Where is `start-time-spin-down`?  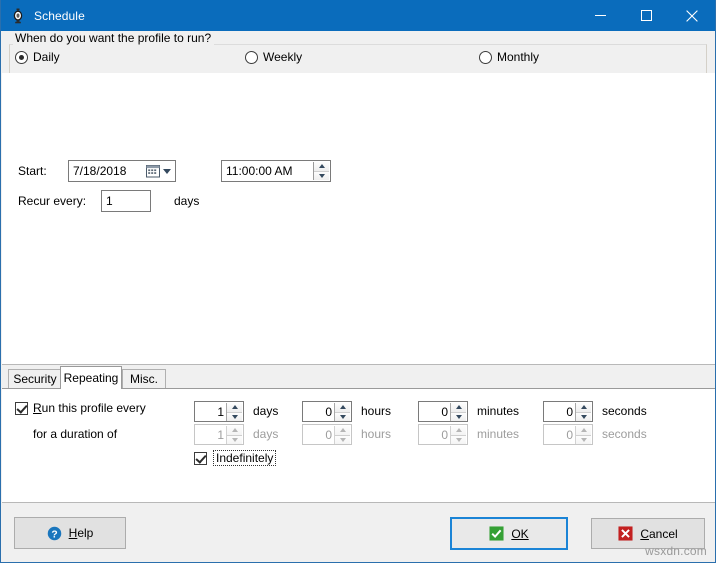 start-time-spin-down is located at coordinates (321, 175).